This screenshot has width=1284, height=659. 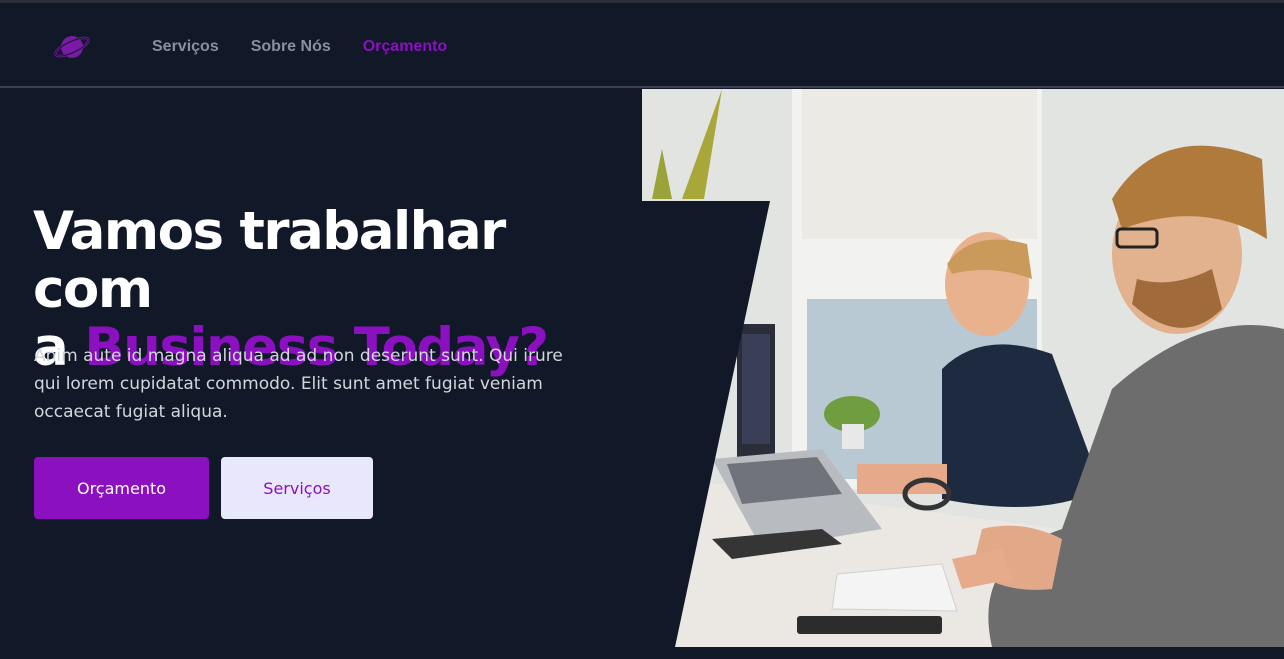 I want to click on planet-icon, so click(x=72, y=47).